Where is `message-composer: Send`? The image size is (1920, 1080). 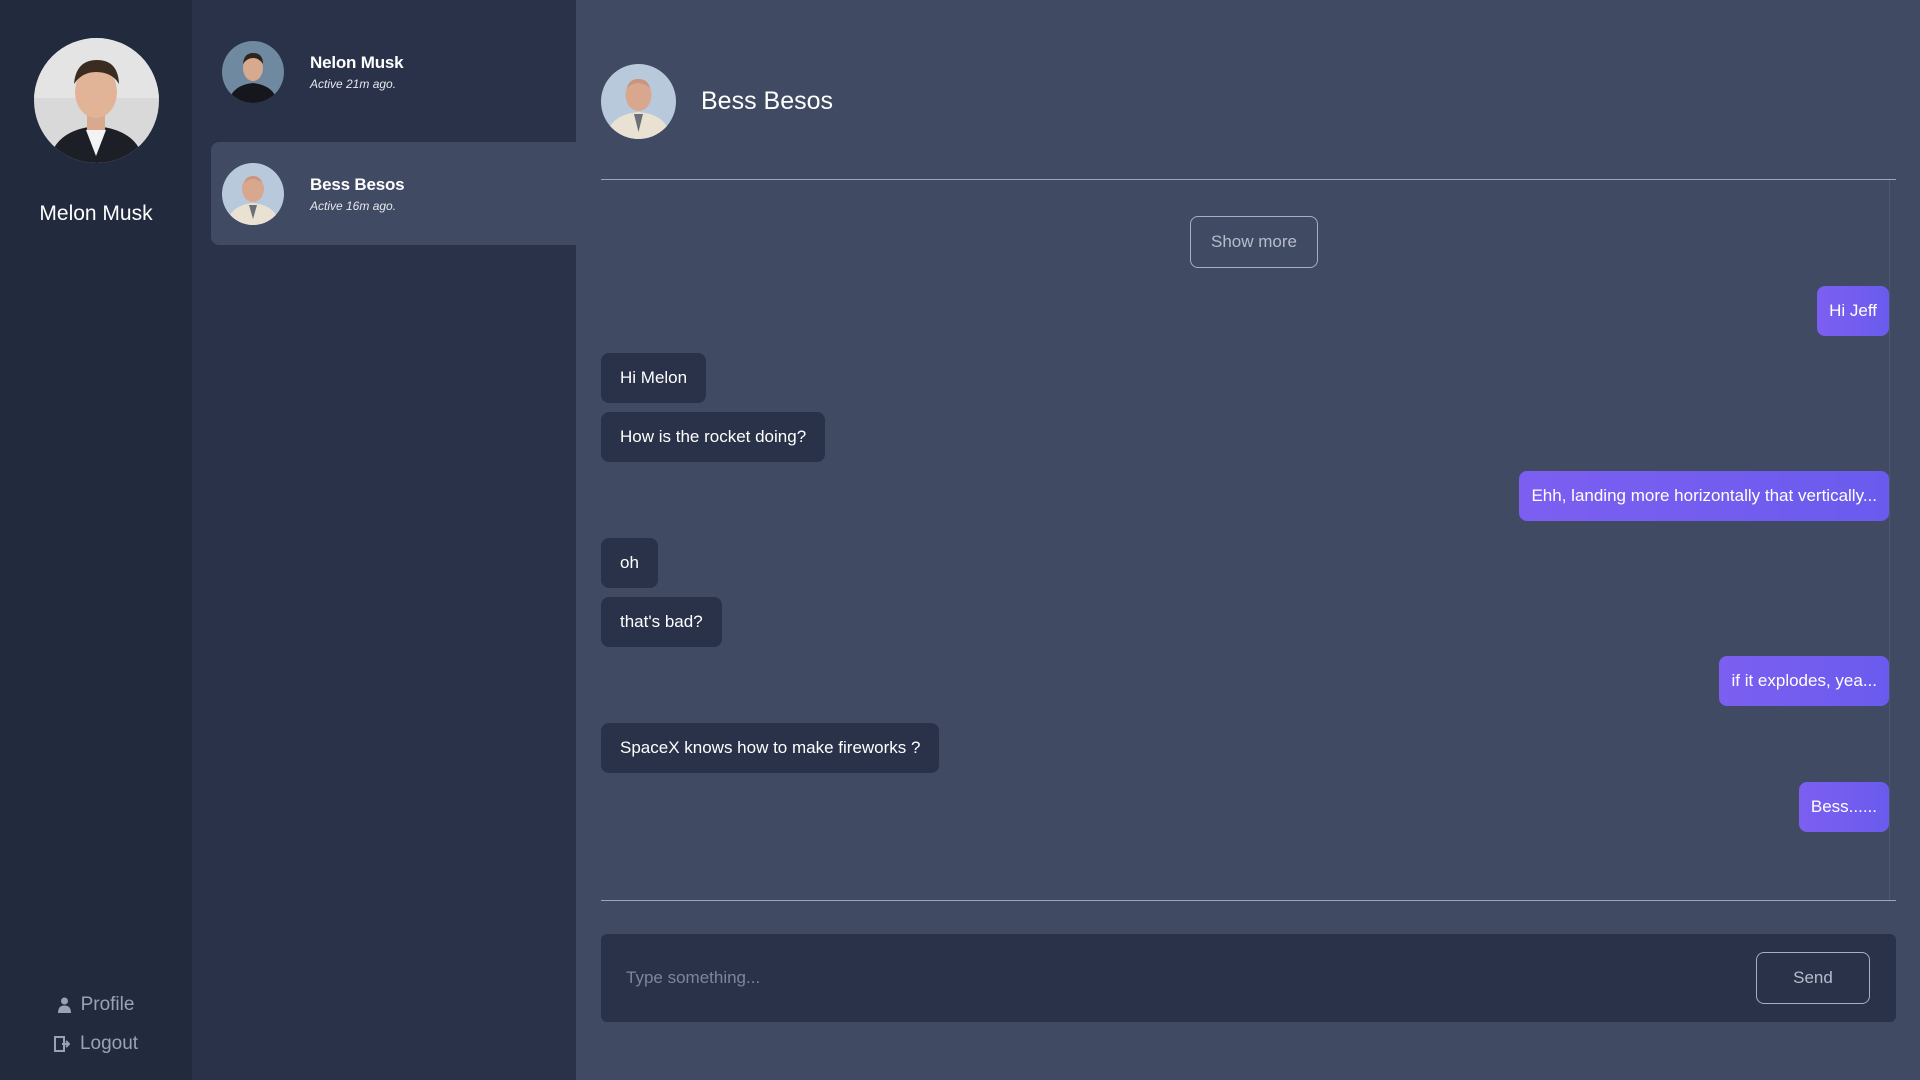 message-composer: Send is located at coordinates (1248, 978).